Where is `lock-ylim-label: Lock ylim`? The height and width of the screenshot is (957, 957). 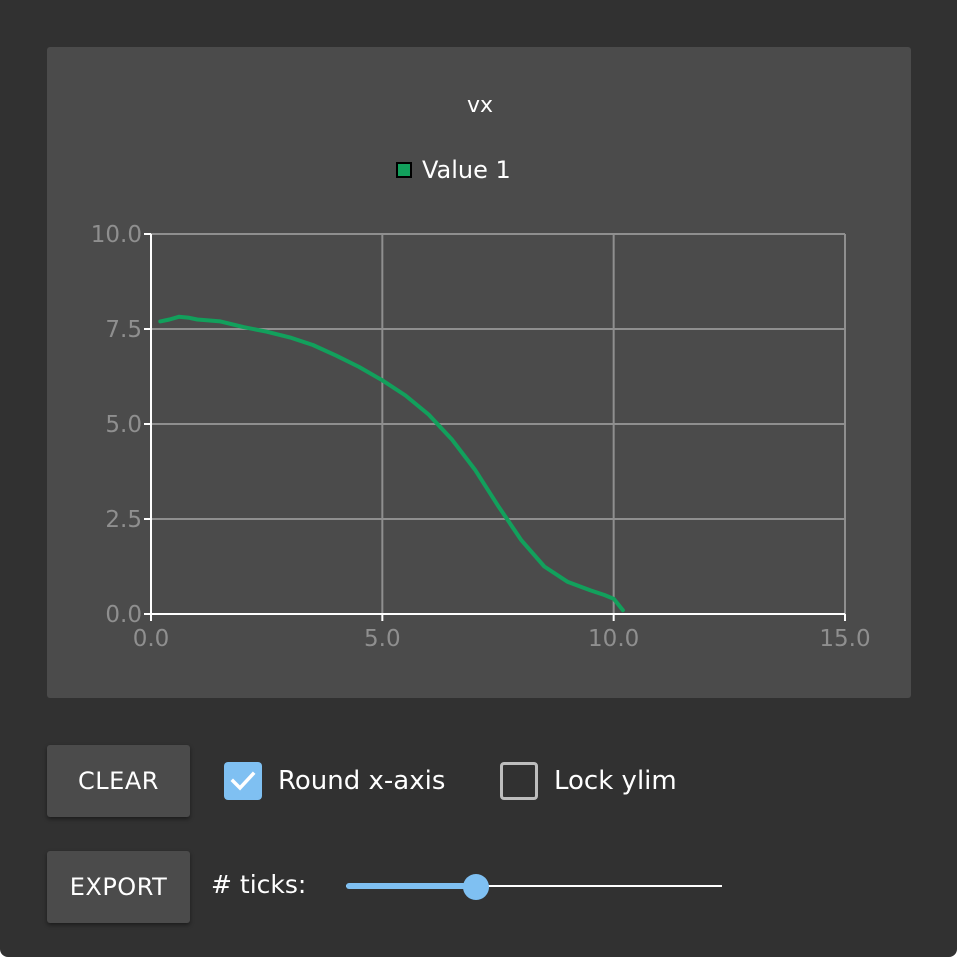 lock-ylim-label: Lock ylim is located at coordinates (615, 781).